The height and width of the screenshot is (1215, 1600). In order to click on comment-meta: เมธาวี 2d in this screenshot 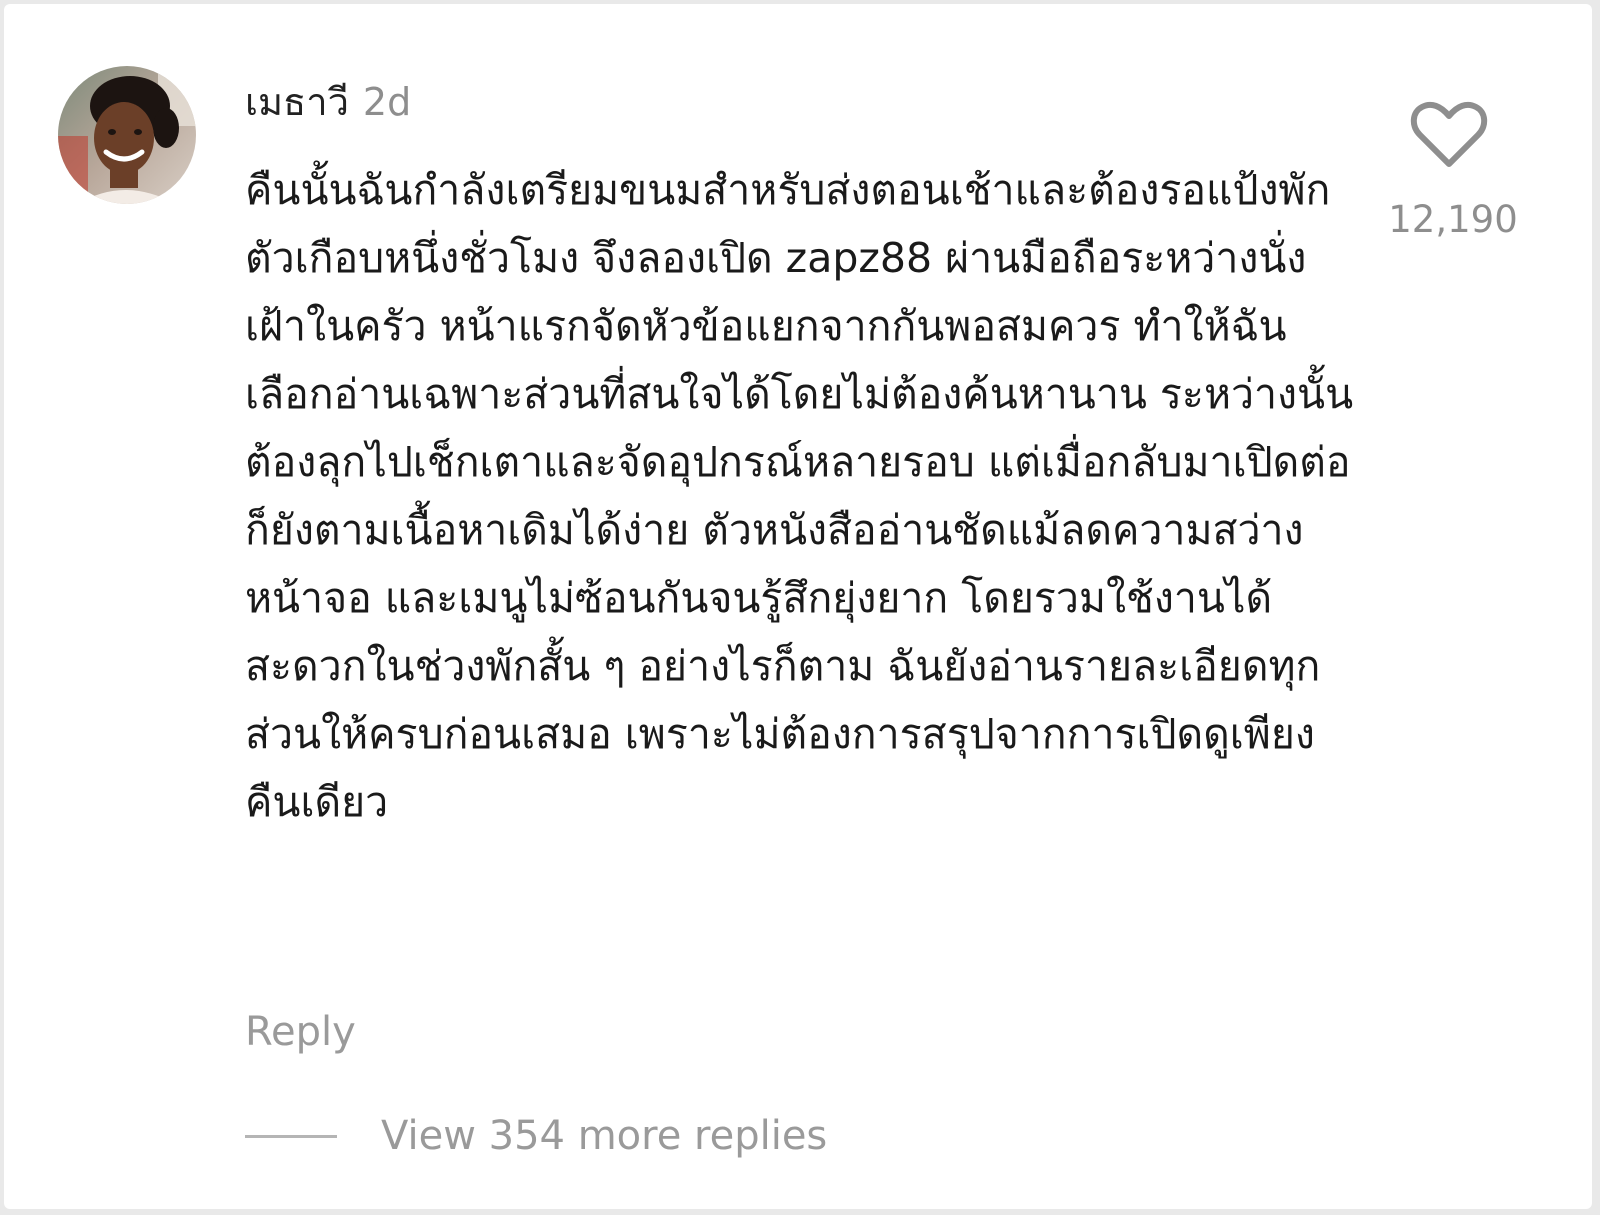, I will do `click(328, 102)`.